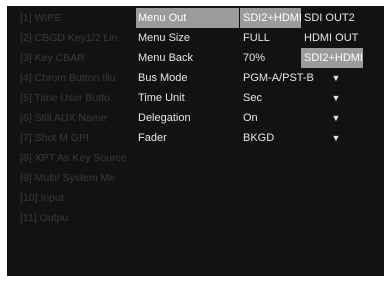 This screenshot has width=388, height=282. Describe the element at coordinates (82, 198) in the screenshot. I see `main-menu-item-input: [10] Input` at that location.